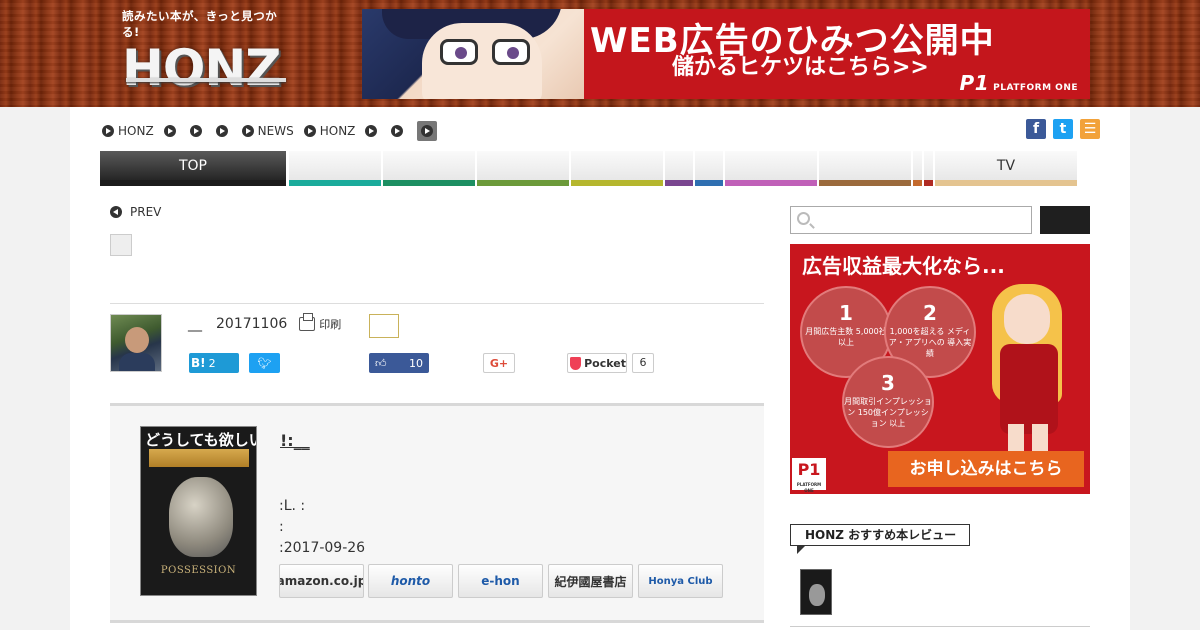 This screenshot has height=630, width=1200. Describe the element at coordinates (499, 363) in the screenshot. I see `google-plus-button: G+` at that location.